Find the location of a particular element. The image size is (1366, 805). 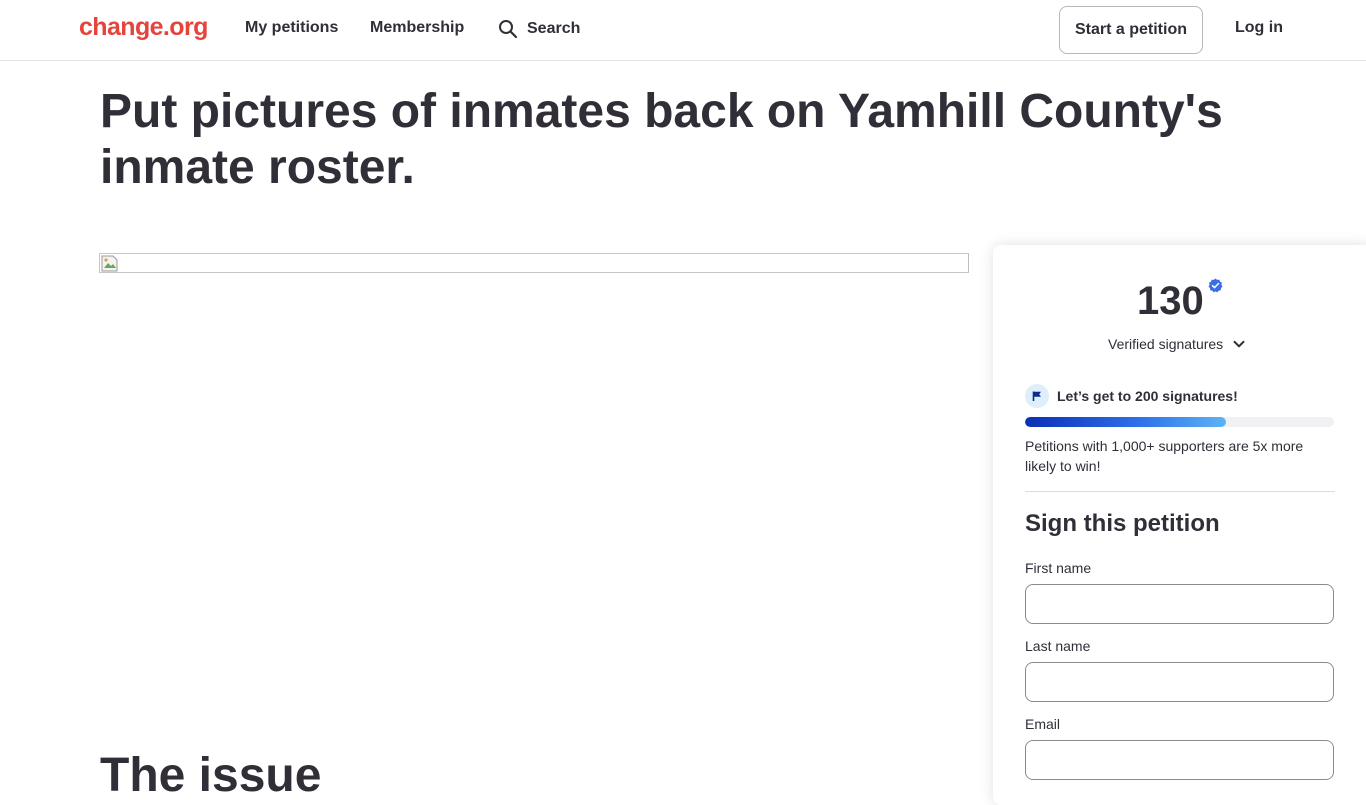

signature-goal-row: Let’s get to 200 signatures! is located at coordinates (1131, 396).